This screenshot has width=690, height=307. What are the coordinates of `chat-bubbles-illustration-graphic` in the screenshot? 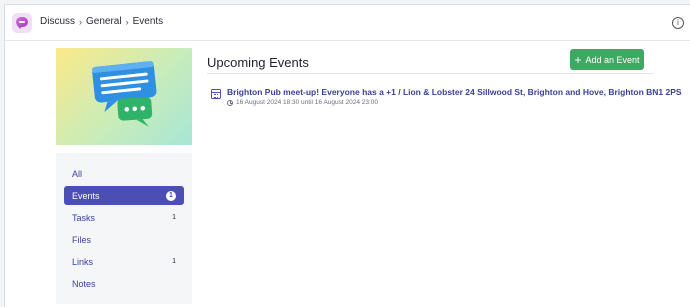 It's located at (124, 94).